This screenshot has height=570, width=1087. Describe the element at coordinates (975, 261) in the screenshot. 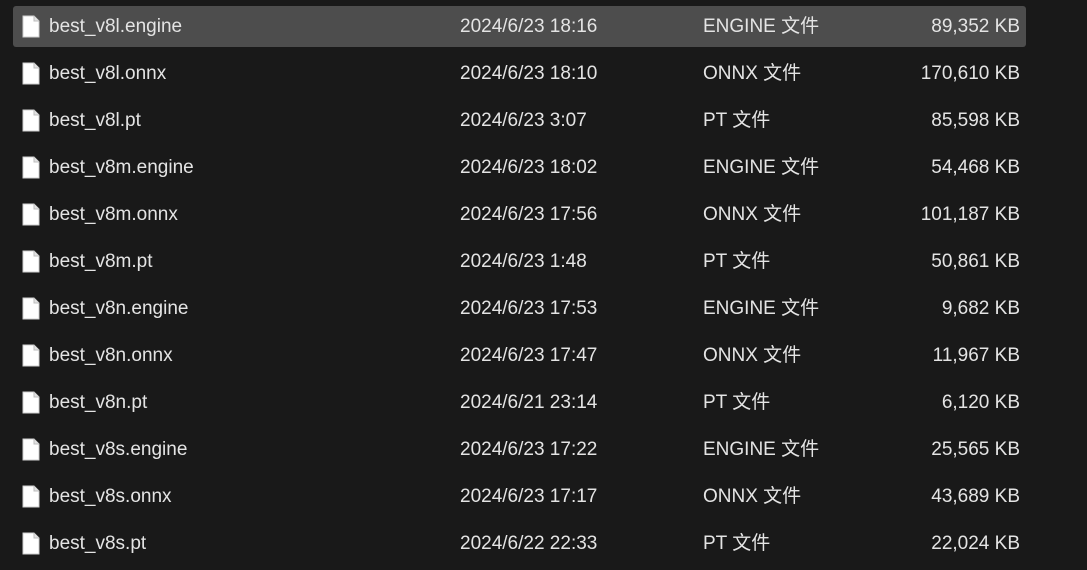

I see `file-size: 50,861 KB` at that location.